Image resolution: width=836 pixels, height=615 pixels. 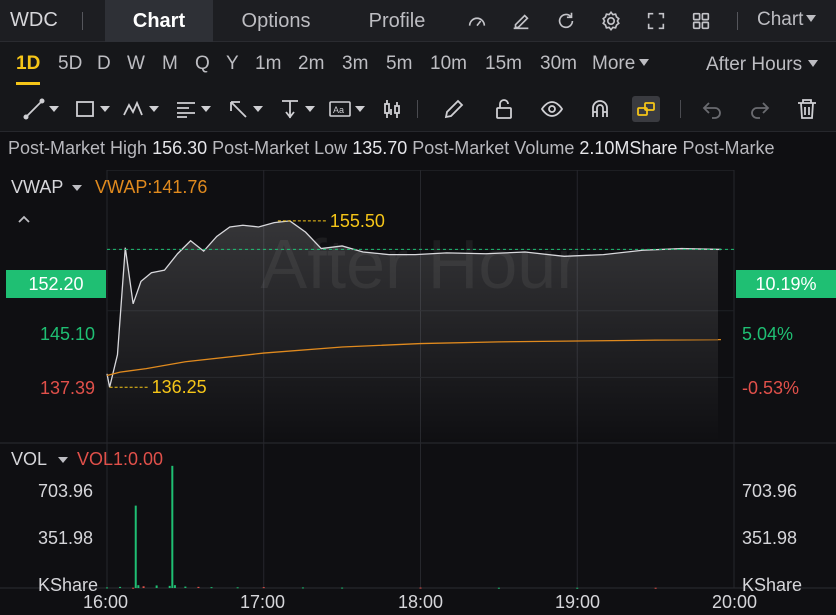 I want to click on pattern-tool-icon, so click(x=140, y=109).